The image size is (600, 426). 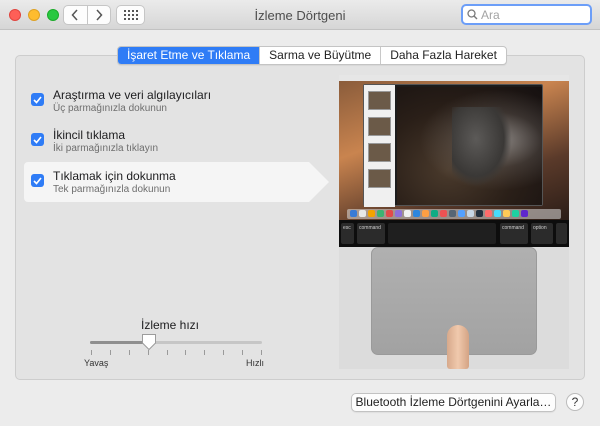 What do you see at coordinates (255, 363) in the screenshot?
I see `slider-max-label: Hızlı` at bounding box center [255, 363].